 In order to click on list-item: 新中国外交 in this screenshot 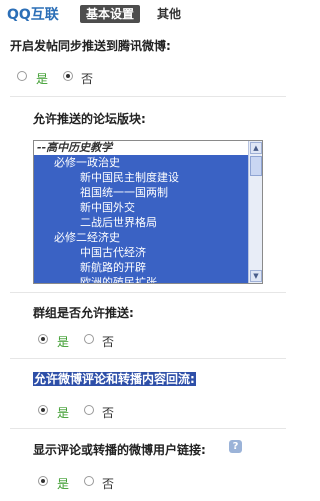, I will do `click(107, 208)`.